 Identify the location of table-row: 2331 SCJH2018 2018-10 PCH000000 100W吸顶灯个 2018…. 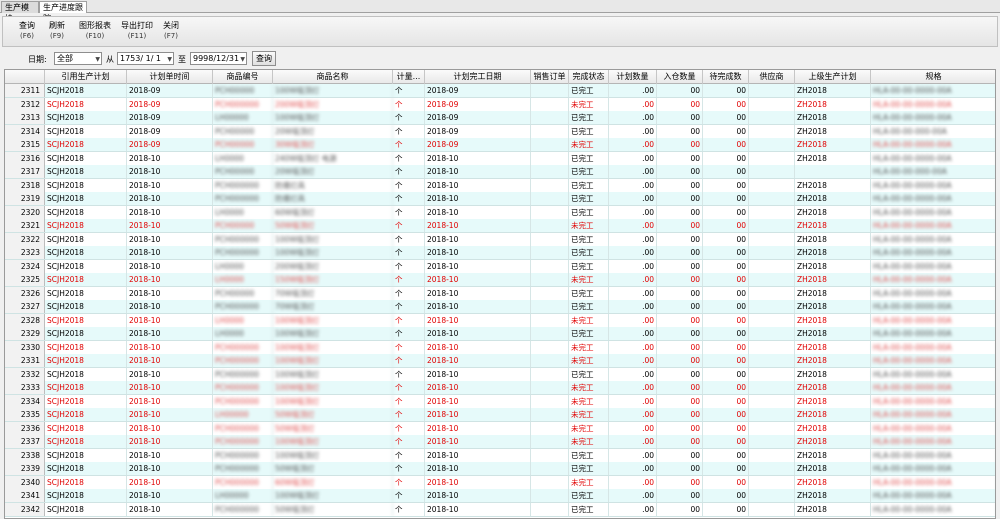
(500, 361).